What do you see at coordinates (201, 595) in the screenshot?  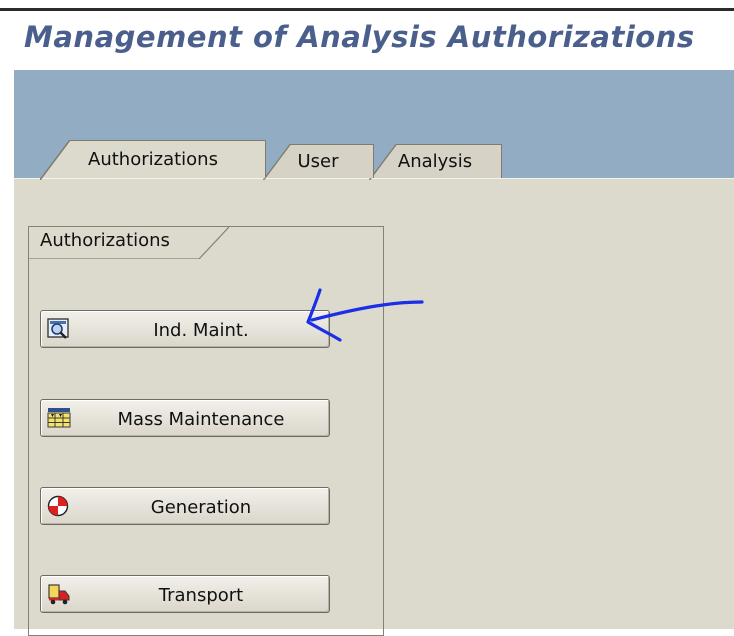 I see `button-label: Transport` at bounding box center [201, 595].